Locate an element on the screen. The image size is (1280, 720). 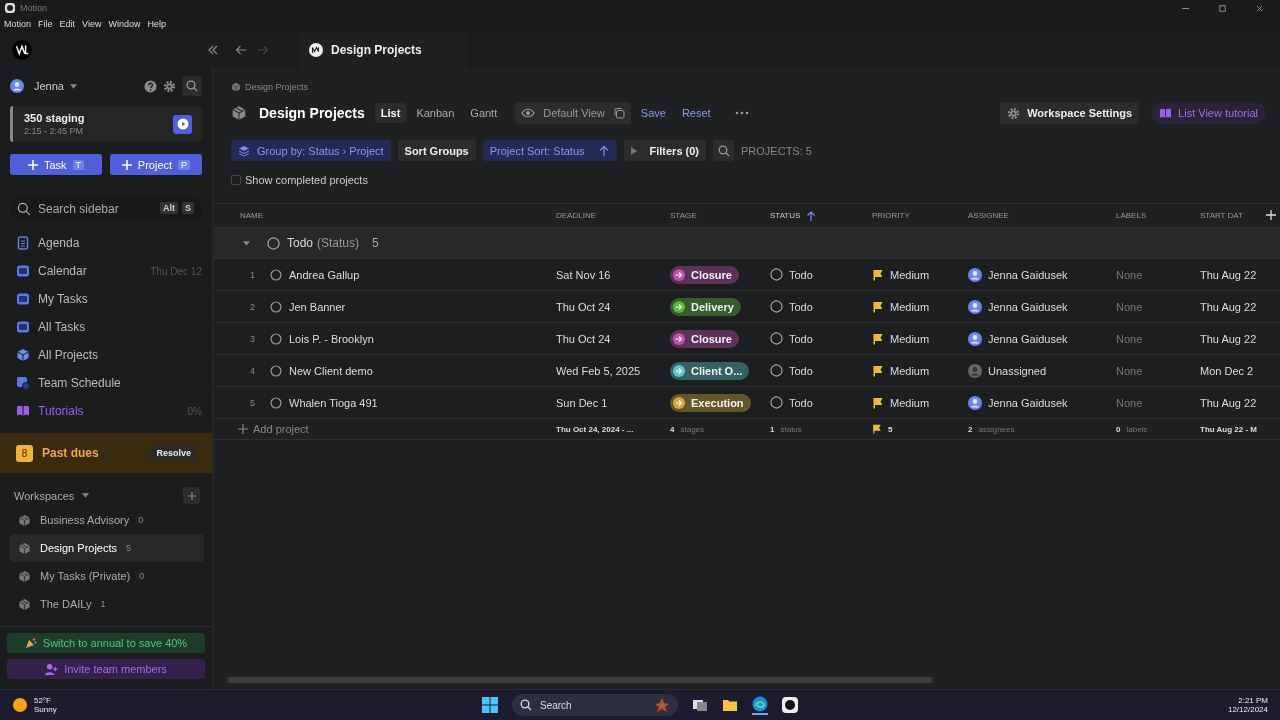
nav-item: My Tasks is located at coordinates (109, 299).